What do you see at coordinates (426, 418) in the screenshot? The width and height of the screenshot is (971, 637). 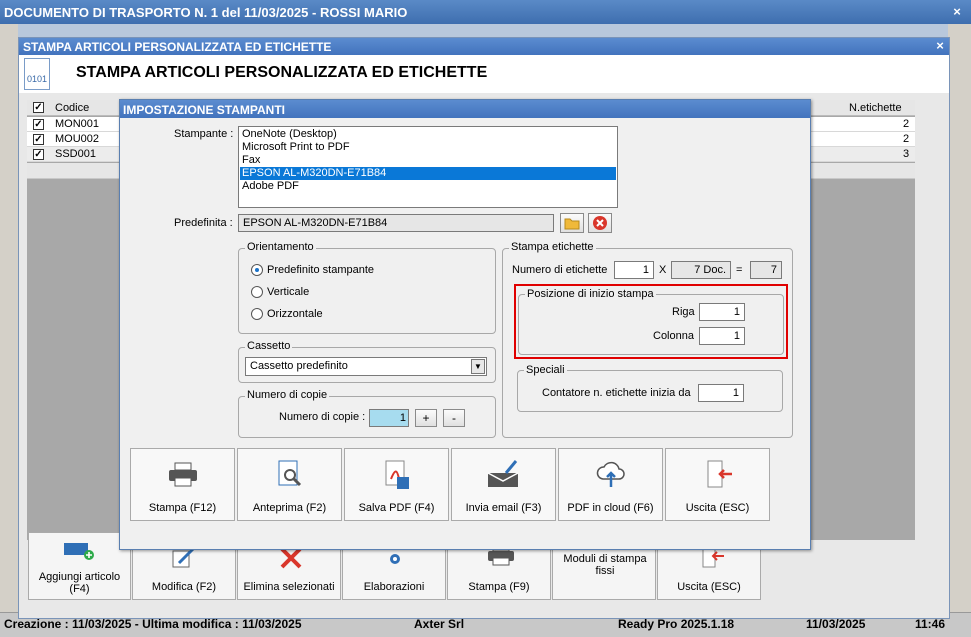 I see `copies-plus-button: +` at bounding box center [426, 418].